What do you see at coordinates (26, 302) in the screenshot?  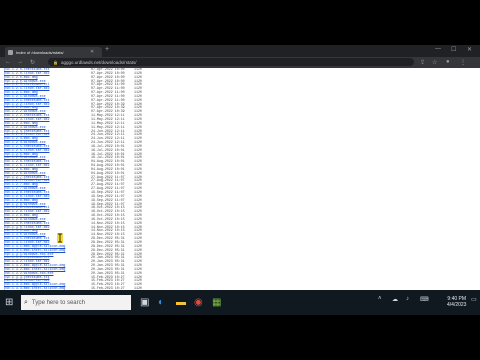 I see `search-icon: ⌕` at bounding box center [26, 302].